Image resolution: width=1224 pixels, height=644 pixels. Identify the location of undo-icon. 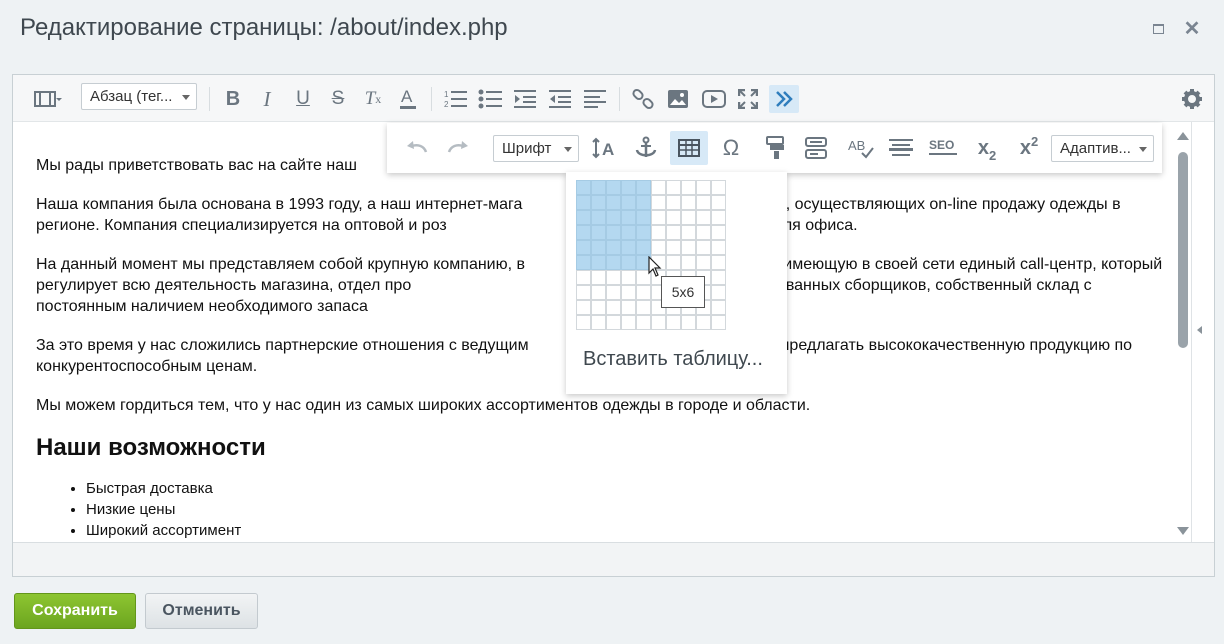
(417, 148).